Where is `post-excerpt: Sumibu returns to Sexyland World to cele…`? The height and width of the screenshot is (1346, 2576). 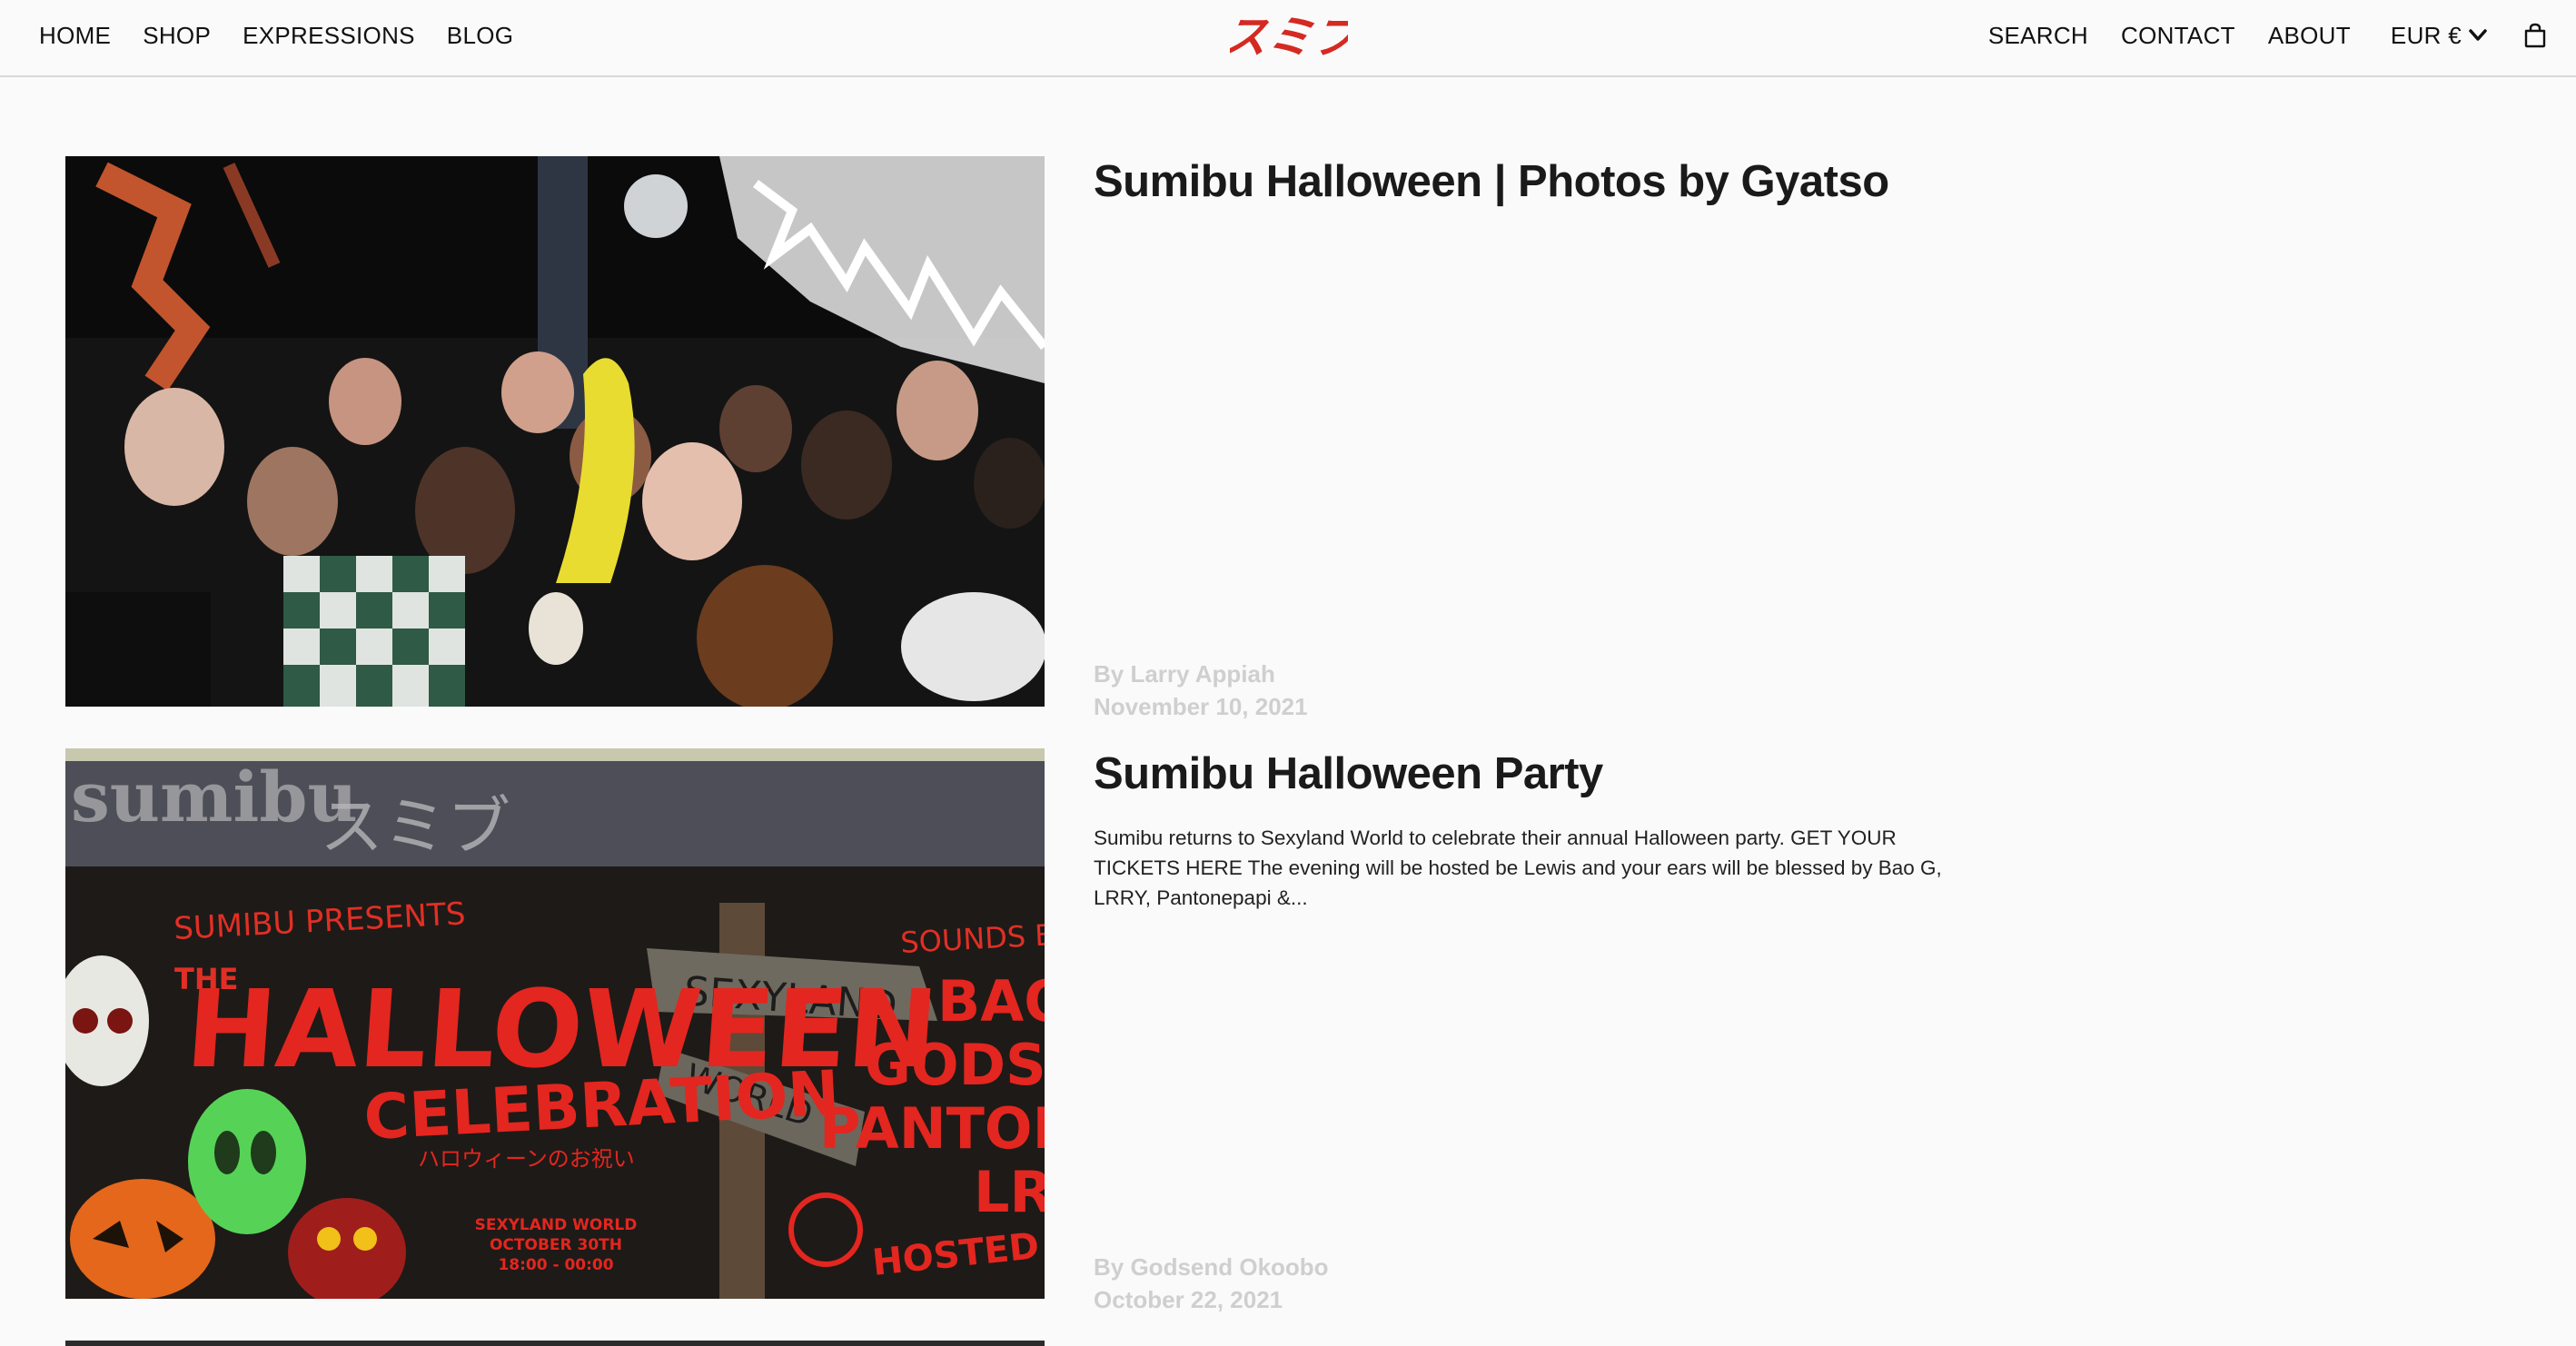 post-excerpt: Sumibu returns to Sexyland World to cele… is located at coordinates (1518, 868).